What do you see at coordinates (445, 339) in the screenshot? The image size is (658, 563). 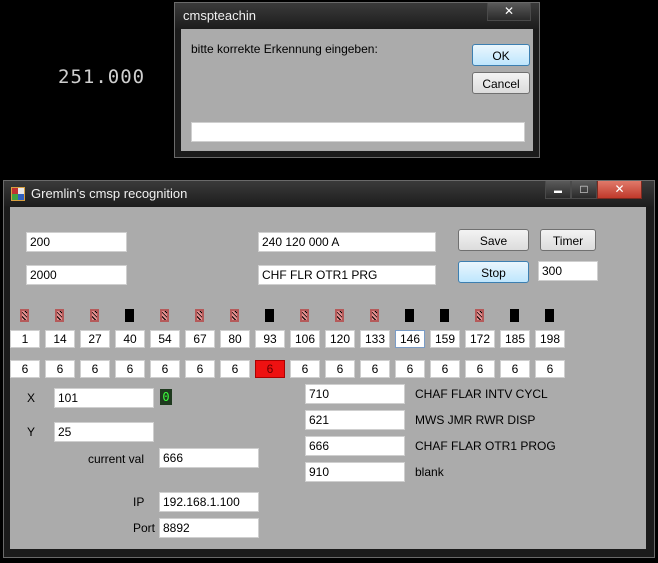 I see `offset-cell: 159` at bounding box center [445, 339].